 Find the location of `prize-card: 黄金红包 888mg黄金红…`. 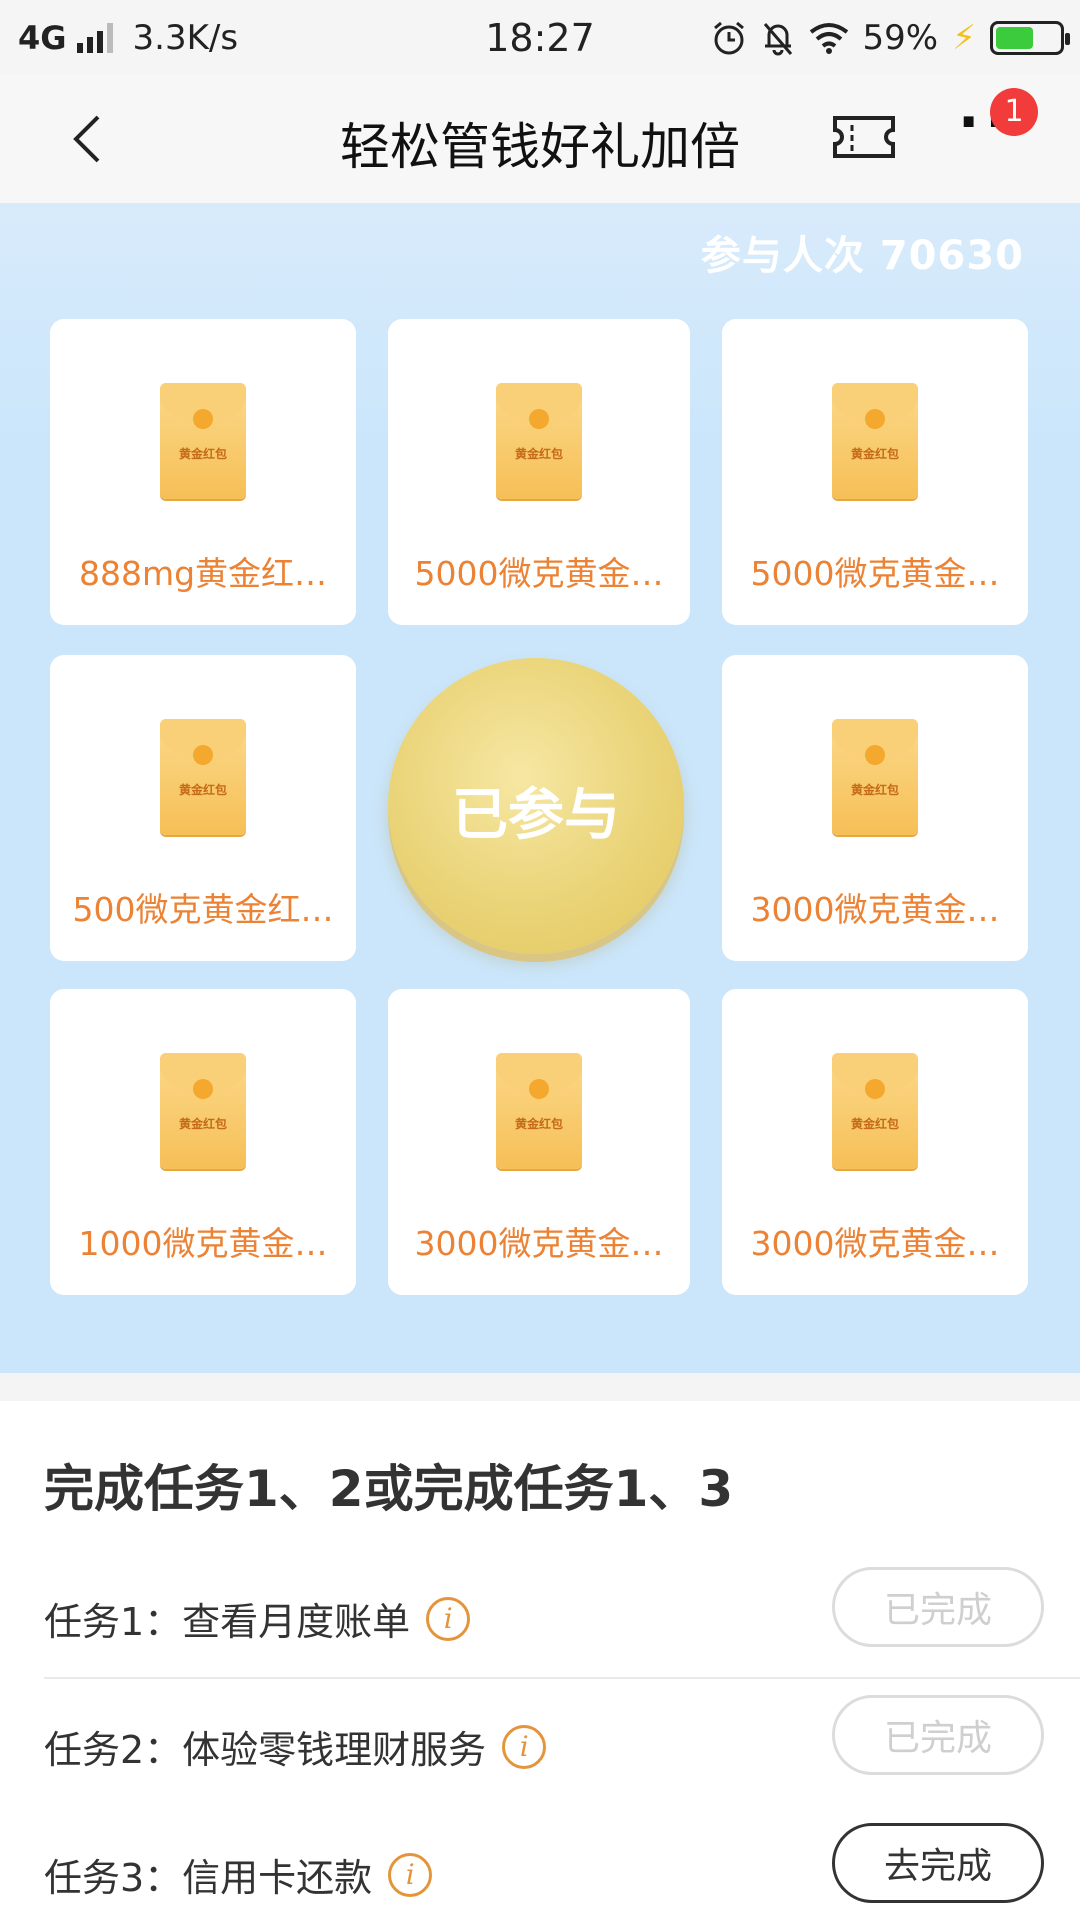

prize-card: 黄金红包 888mg黄金红… is located at coordinates (203, 472).